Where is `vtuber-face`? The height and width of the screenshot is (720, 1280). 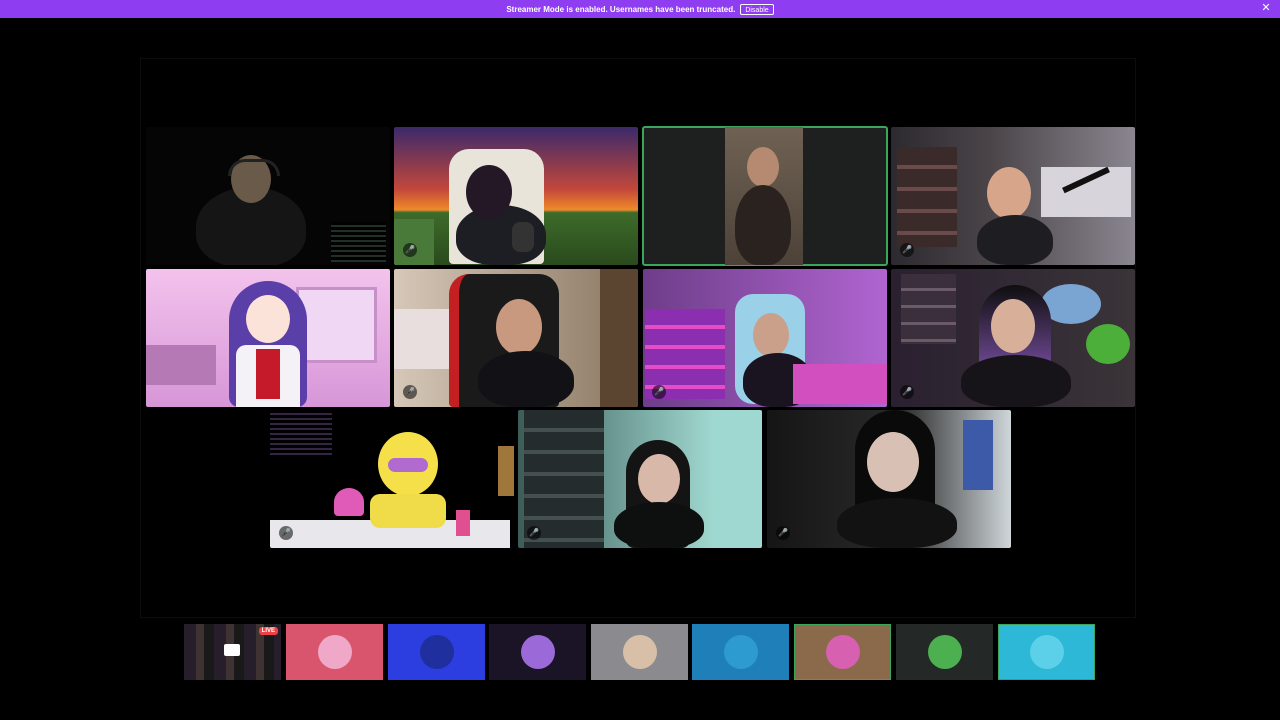 vtuber-face is located at coordinates (268, 319).